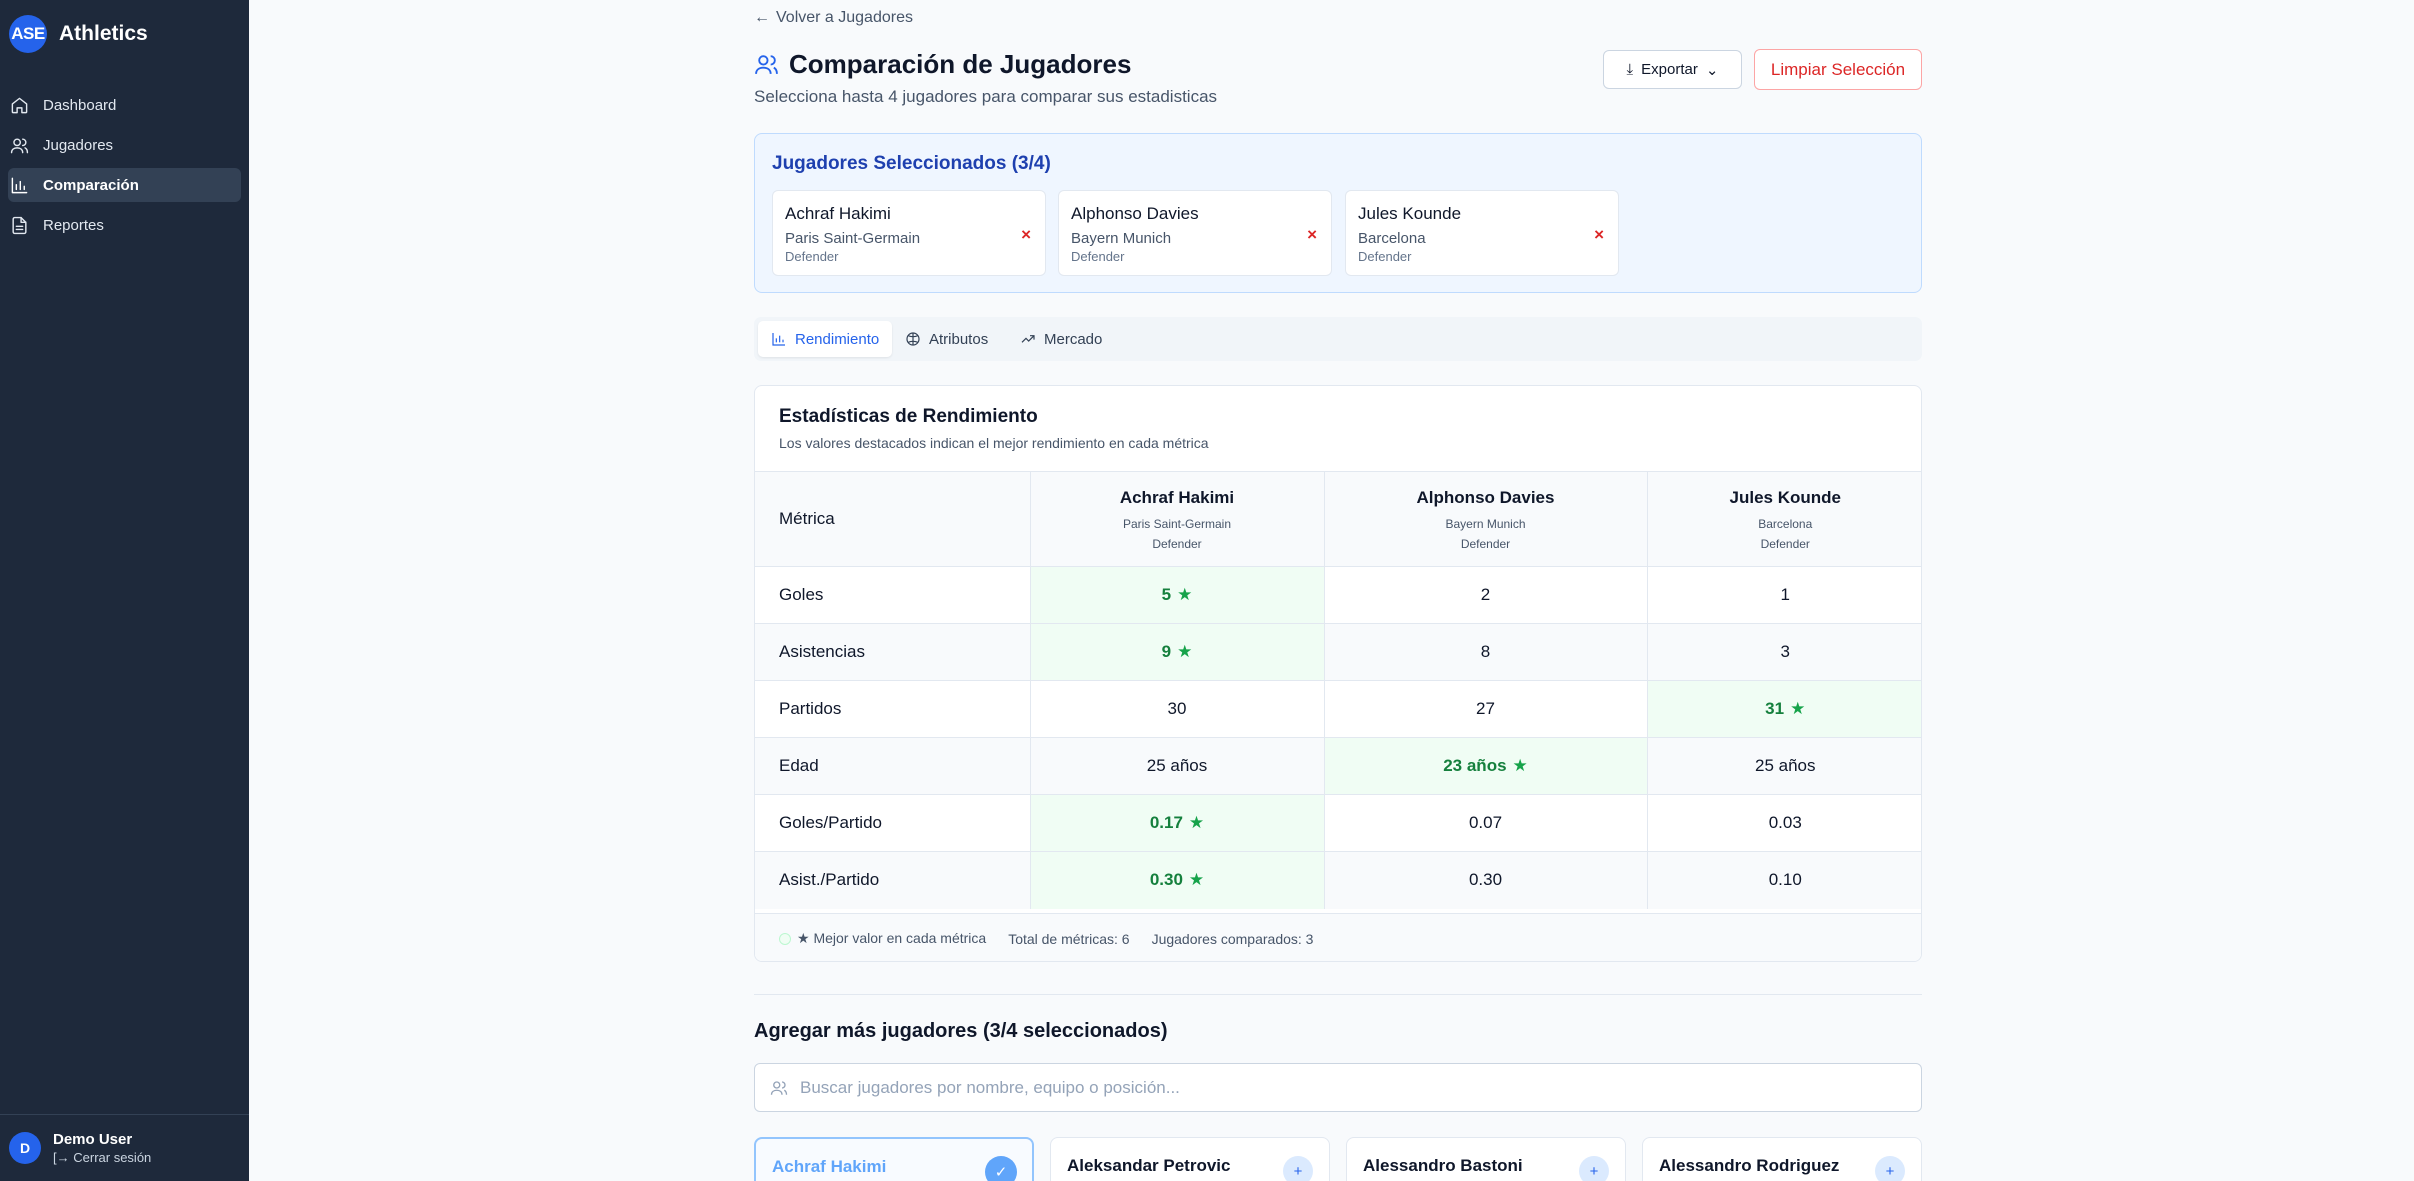 The image size is (2414, 1181). I want to click on player-team: Paris Saint-Germain, so click(1177, 523).